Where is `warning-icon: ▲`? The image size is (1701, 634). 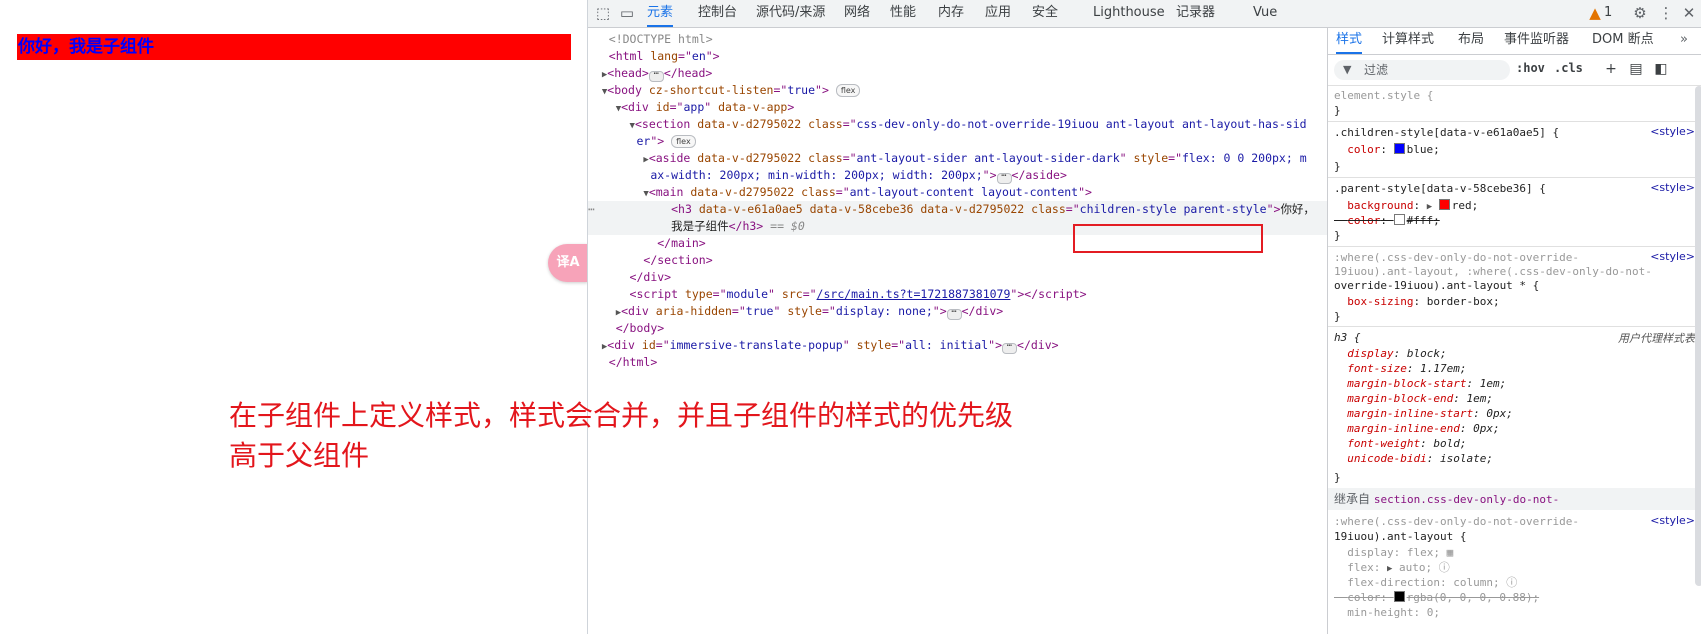 warning-icon: ▲ is located at coordinates (1595, 13).